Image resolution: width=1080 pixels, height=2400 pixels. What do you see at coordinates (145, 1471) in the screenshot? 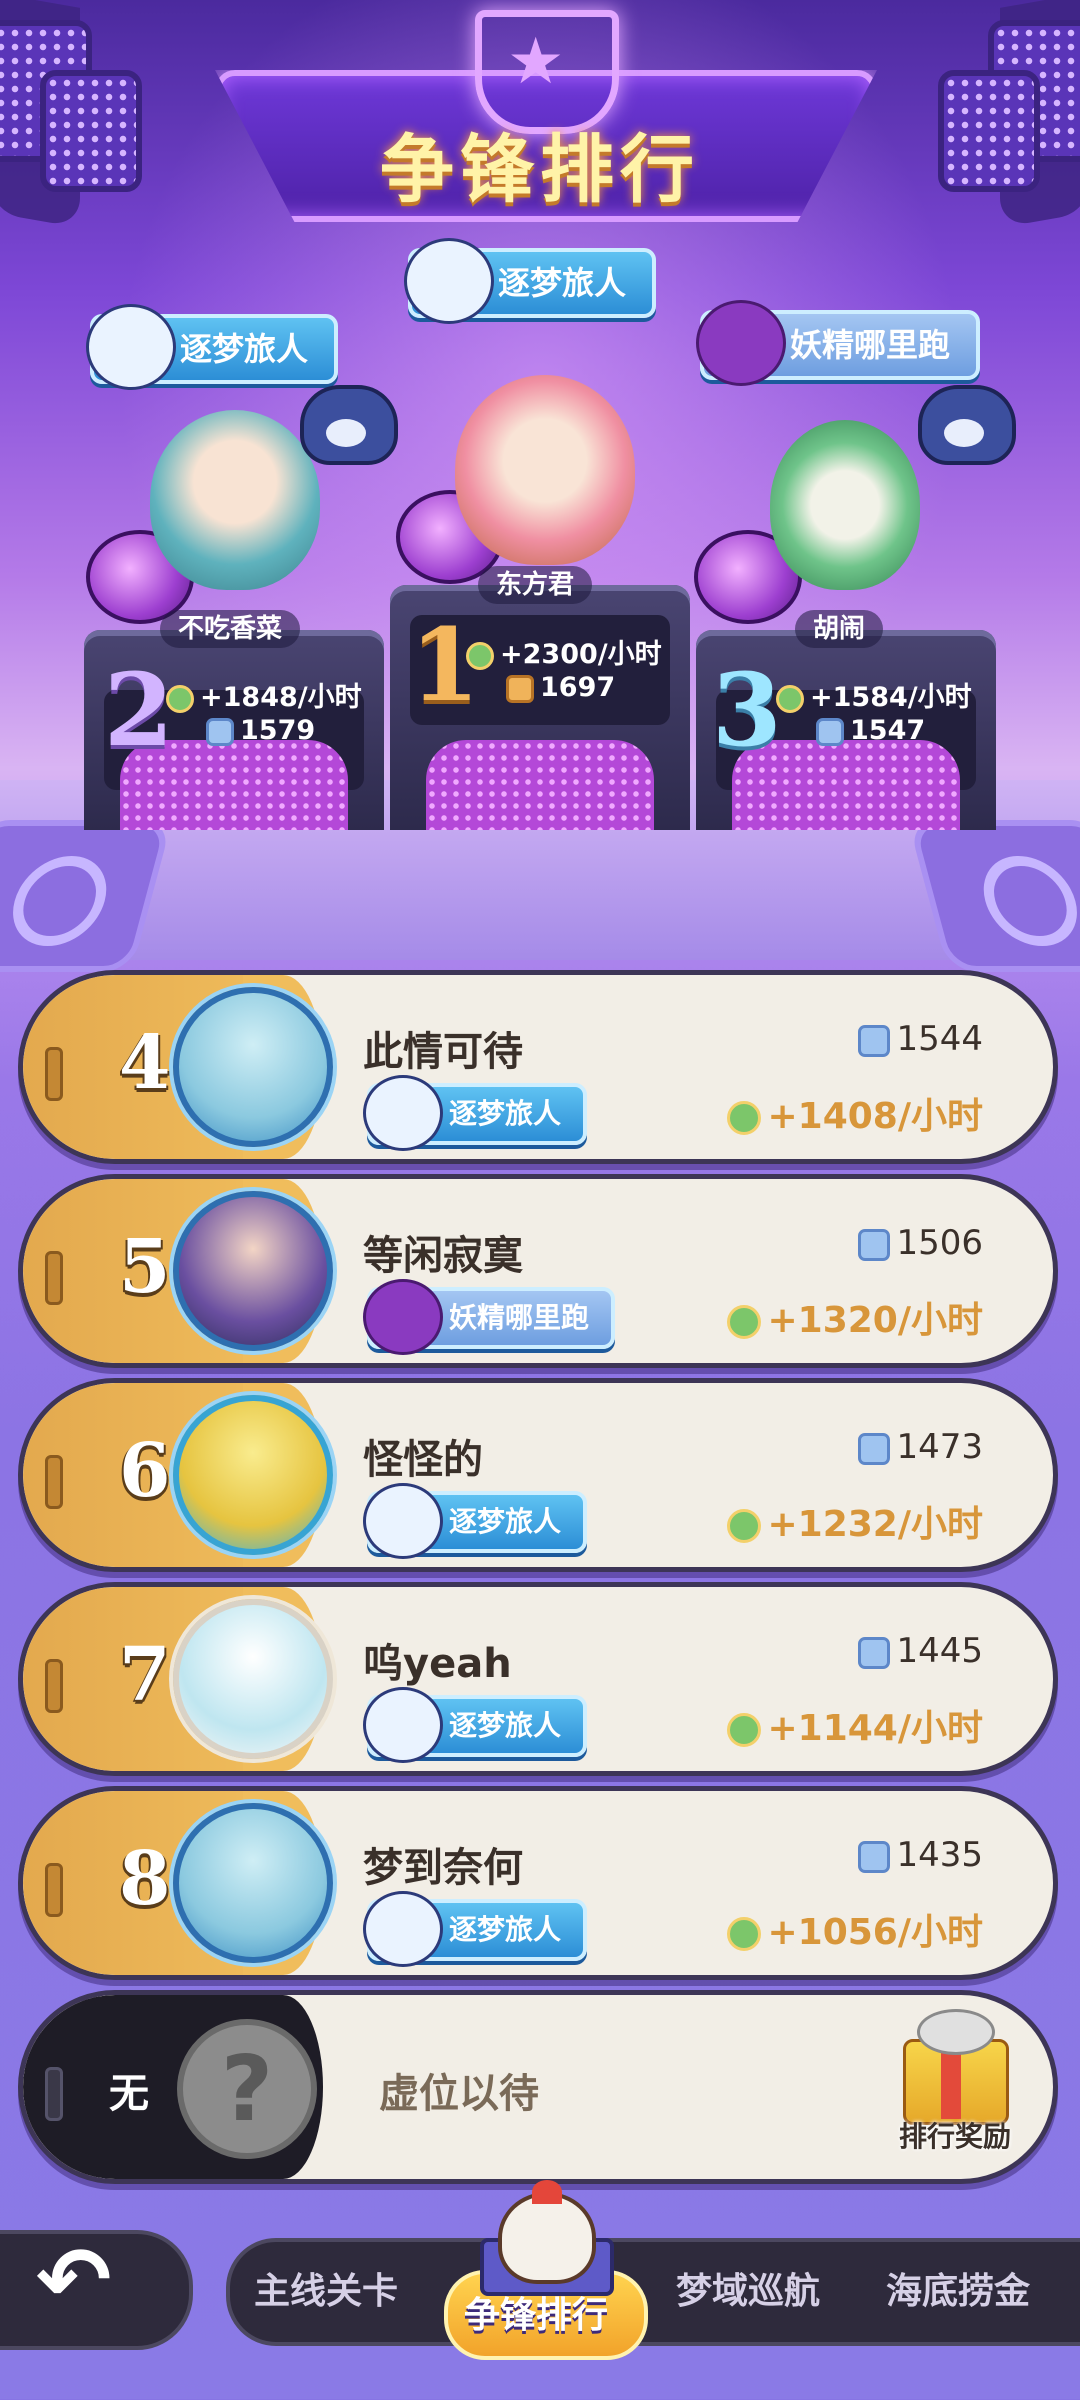
I see `rank-number: 6` at bounding box center [145, 1471].